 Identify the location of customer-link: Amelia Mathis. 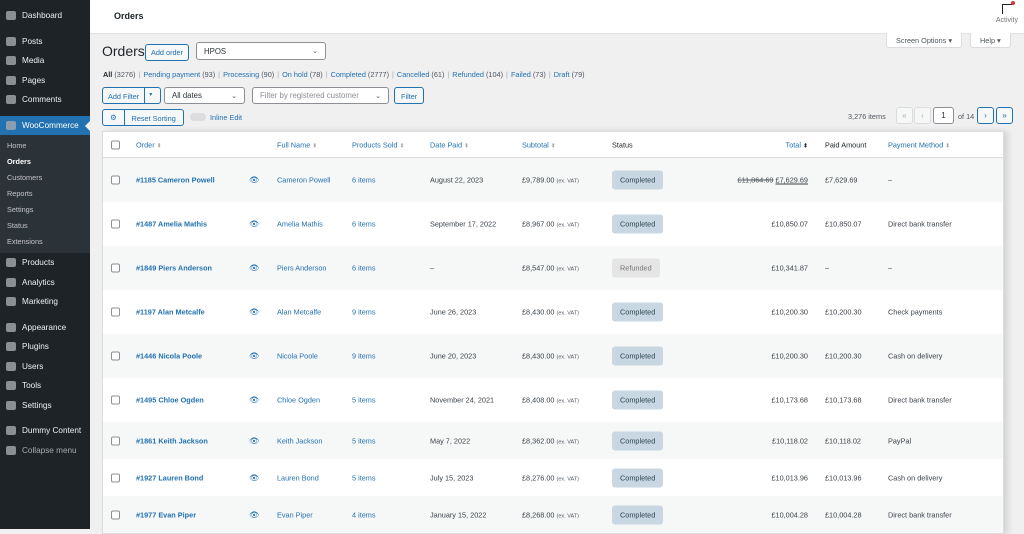
(300, 224).